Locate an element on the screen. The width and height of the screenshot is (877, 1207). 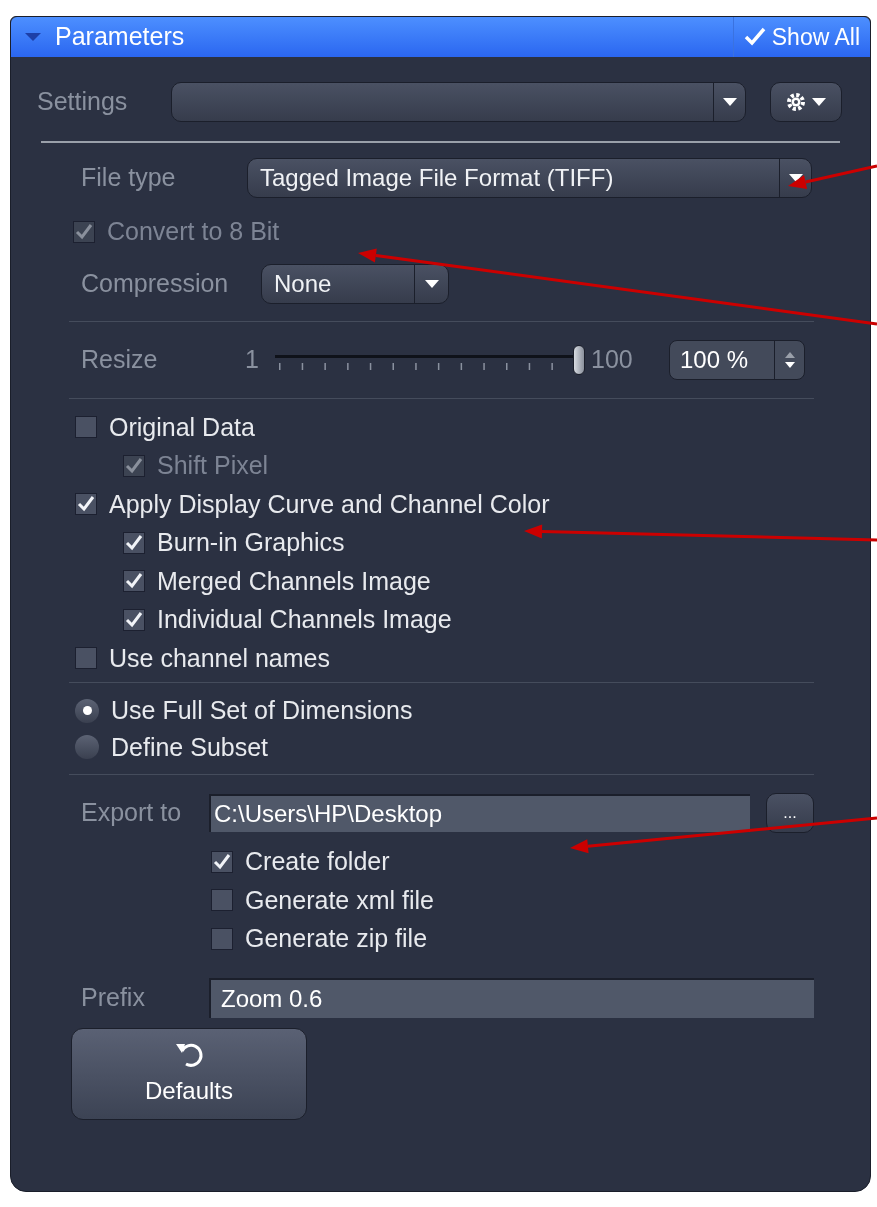
checkbox-label: Generate zip file is located at coordinates (336, 938).